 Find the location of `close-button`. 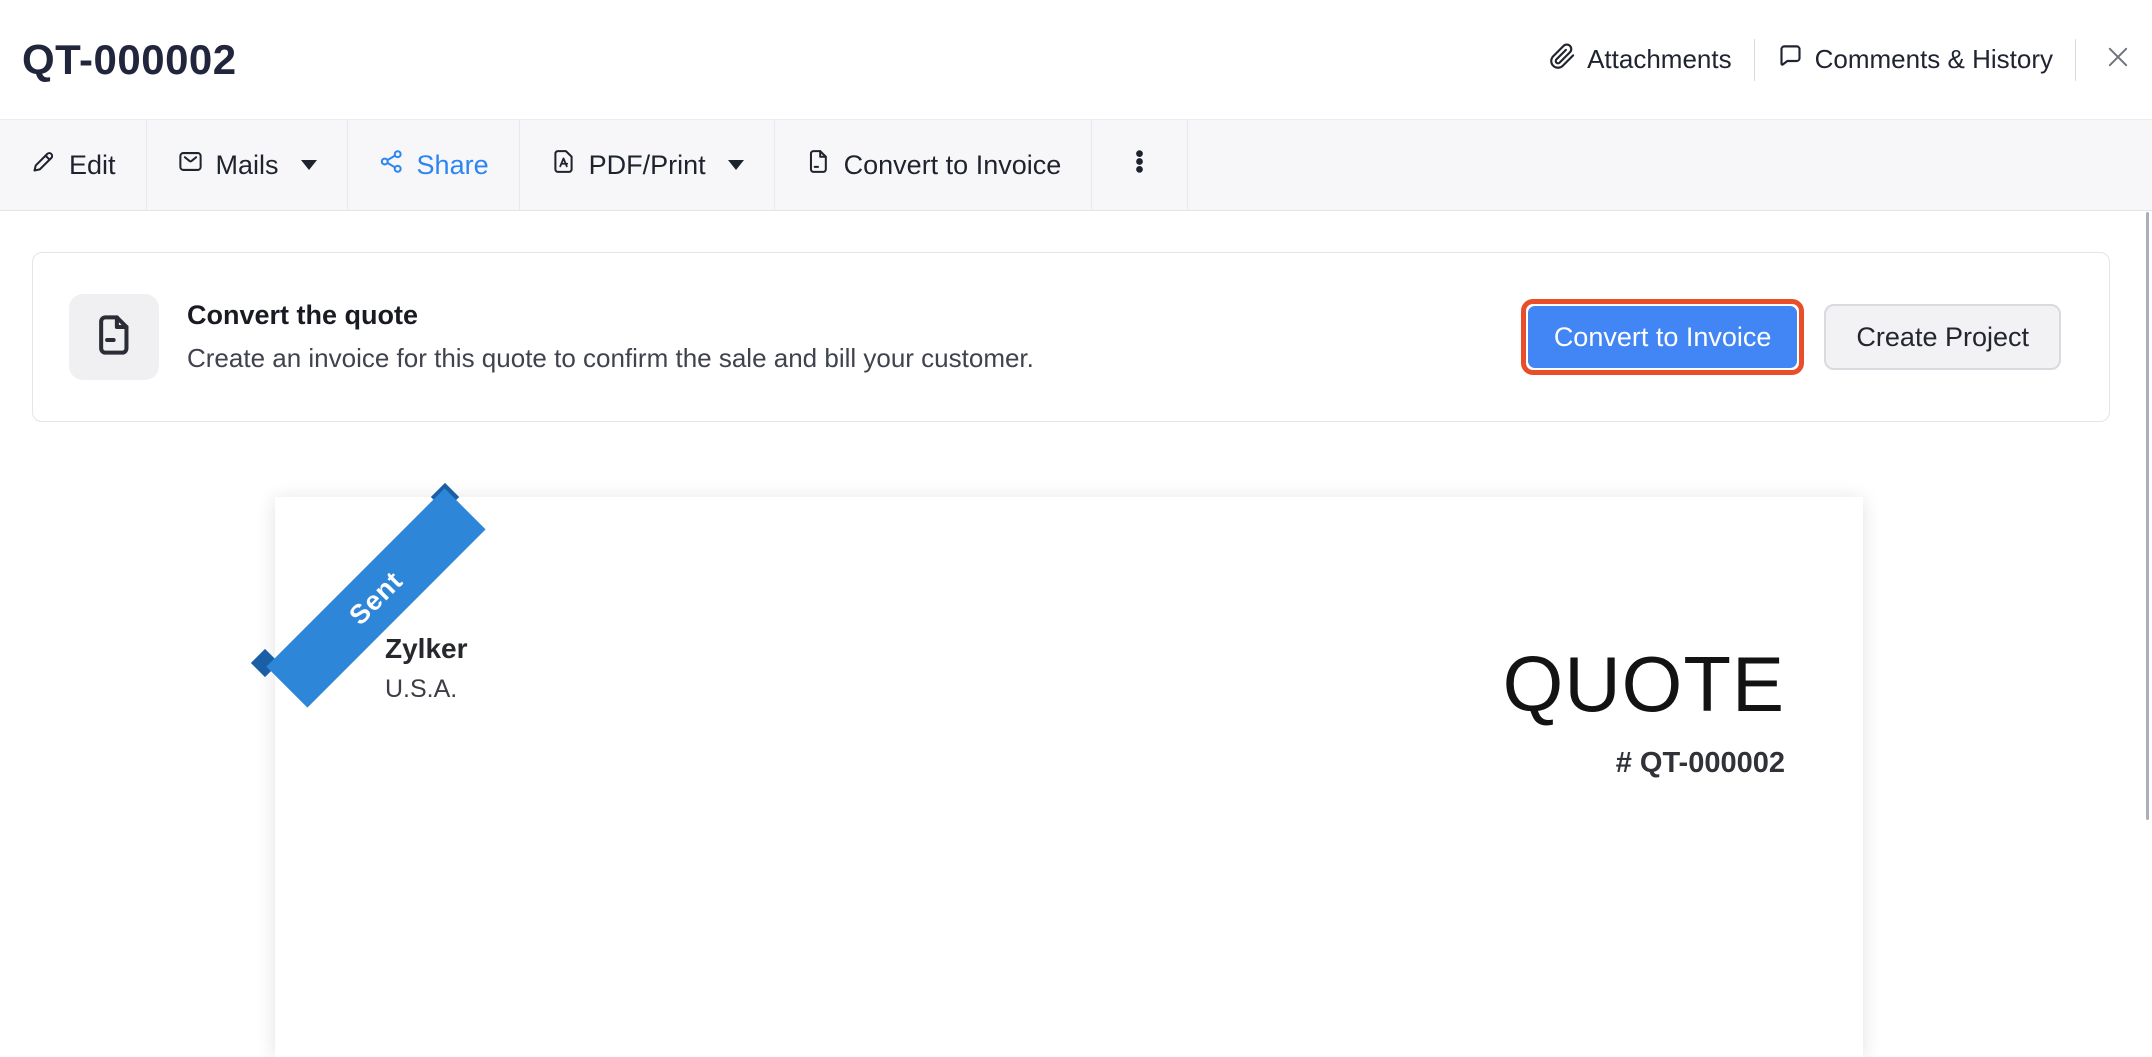

close-button is located at coordinates (2118, 60).